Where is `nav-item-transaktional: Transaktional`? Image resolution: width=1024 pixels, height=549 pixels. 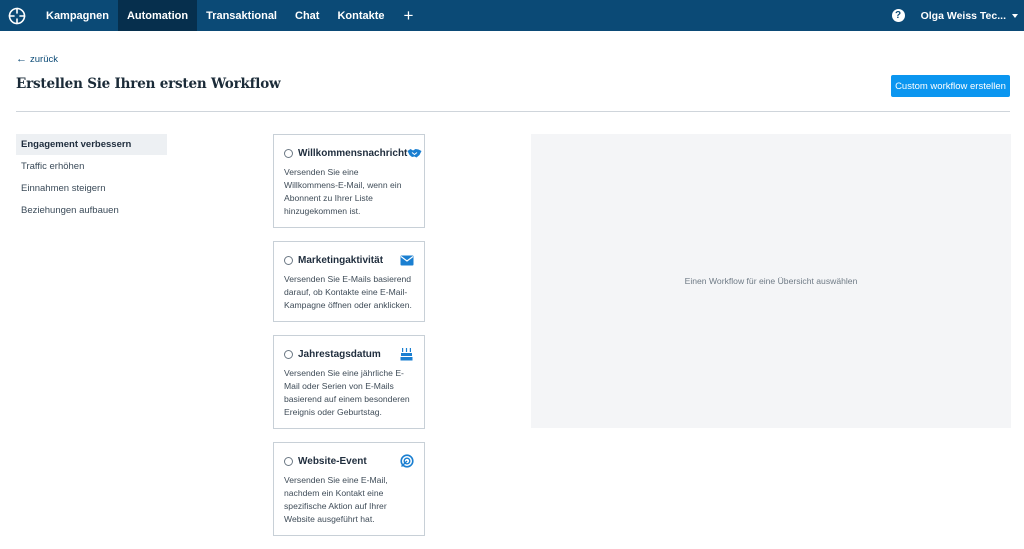 nav-item-transaktional: Transaktional is located at coordinates (241, 15).